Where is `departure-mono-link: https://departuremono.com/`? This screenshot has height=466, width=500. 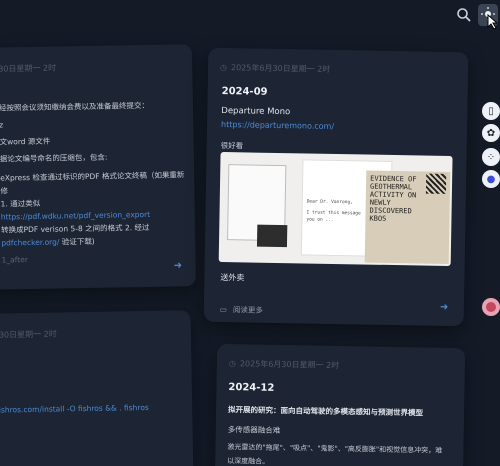
departure-mono-link: https://departuremono.com/ is located at coordinates (277, 125).